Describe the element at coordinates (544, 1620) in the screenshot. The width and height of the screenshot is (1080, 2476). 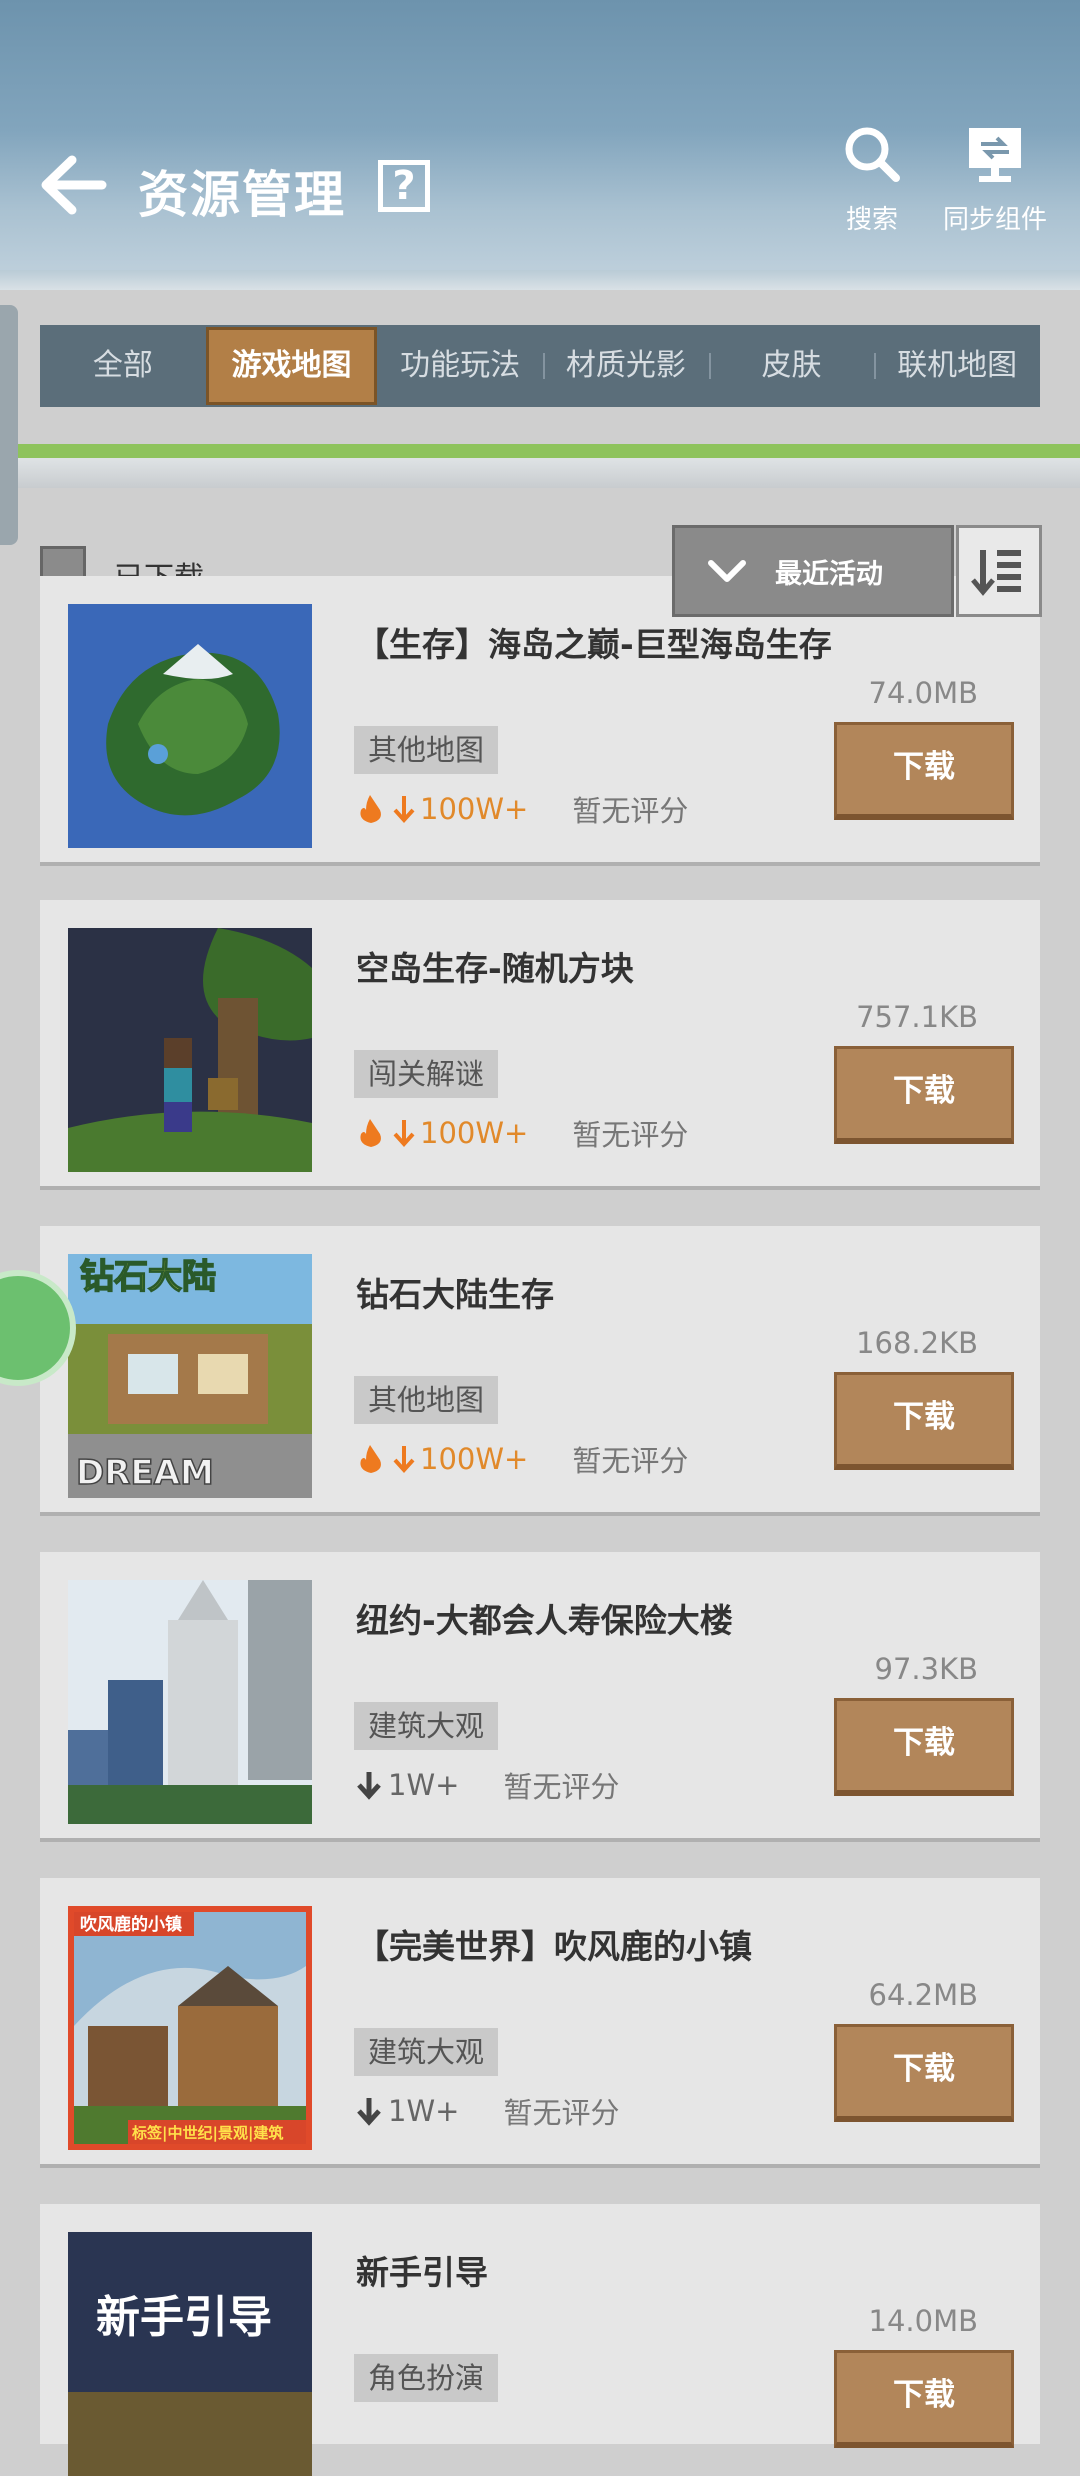
I see `item-title: 纽约-大都会人寿保险大楼` at that location.